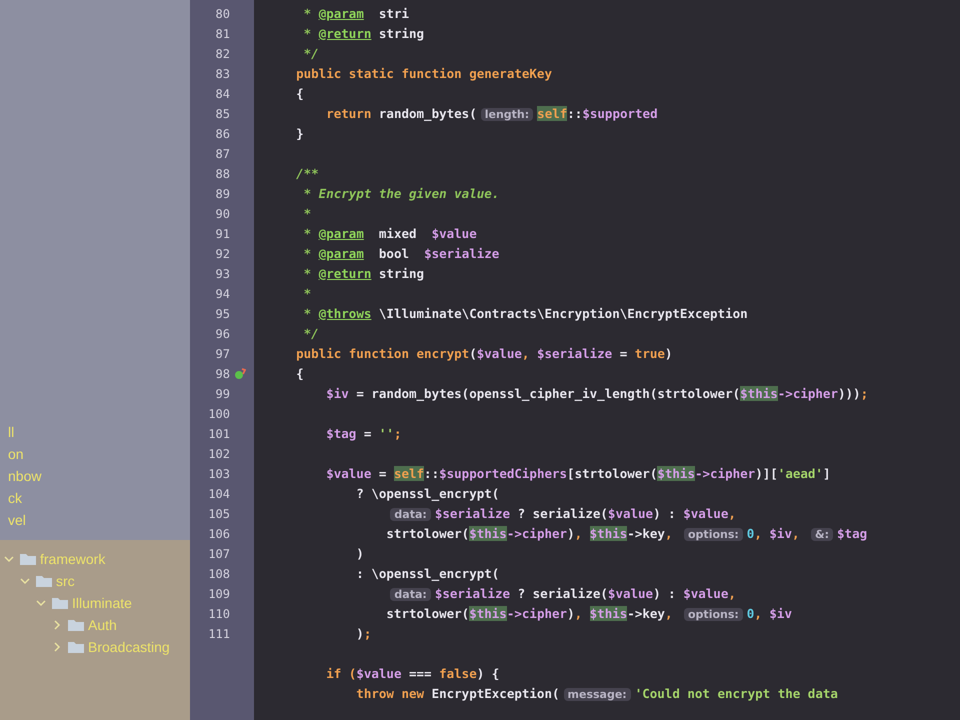 This screenshot has width=960, height=720. What do you see at coordinates (223, 234) in the screenshot?
I see `line-number: 91` at bounding box center [223, 234].